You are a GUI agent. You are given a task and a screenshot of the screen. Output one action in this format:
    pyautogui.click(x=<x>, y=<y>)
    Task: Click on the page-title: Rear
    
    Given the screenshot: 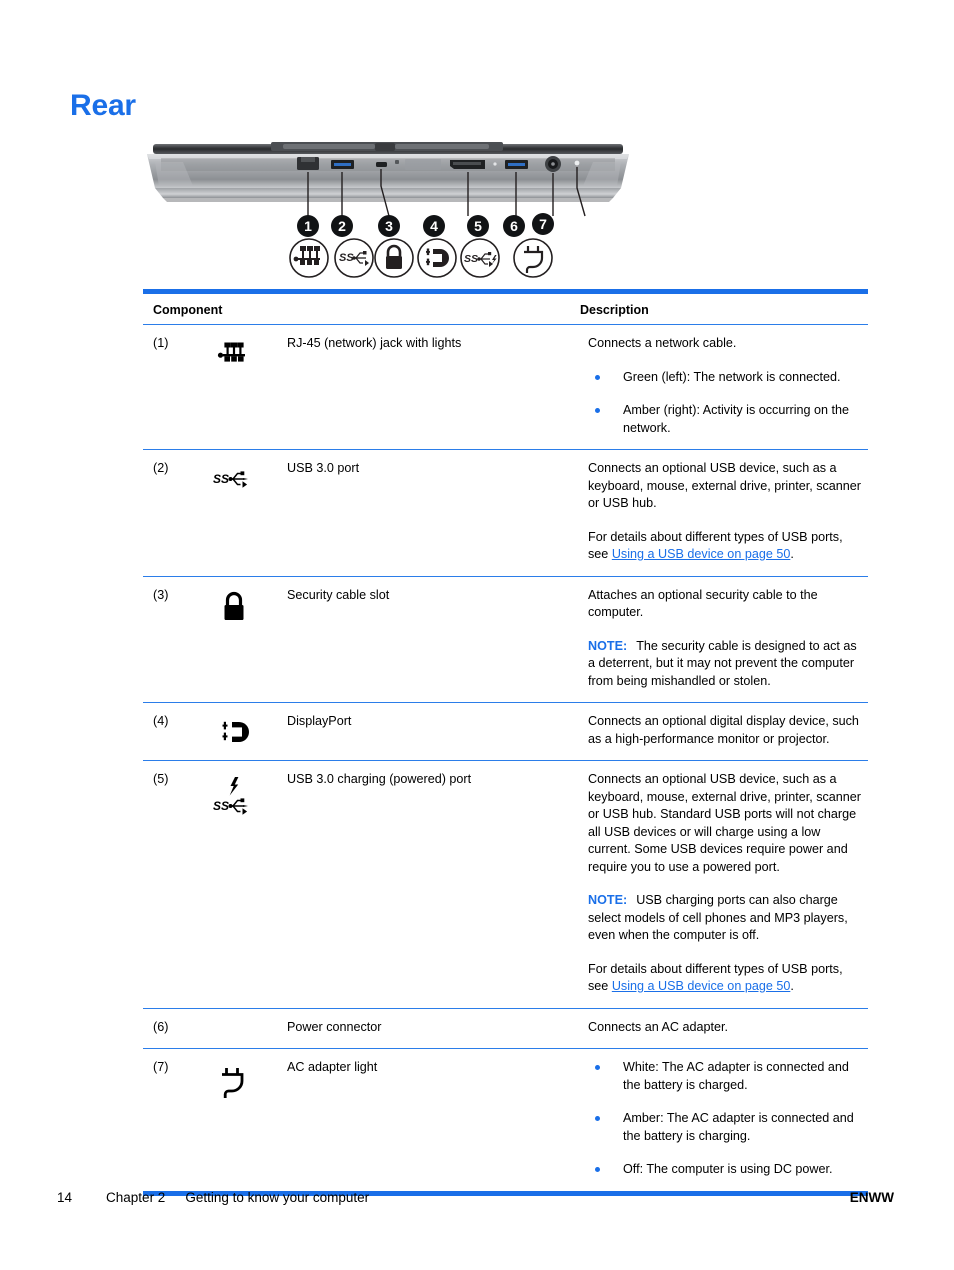 What is the action you would take?
    pyautogui.click(x=103, y=105)
    